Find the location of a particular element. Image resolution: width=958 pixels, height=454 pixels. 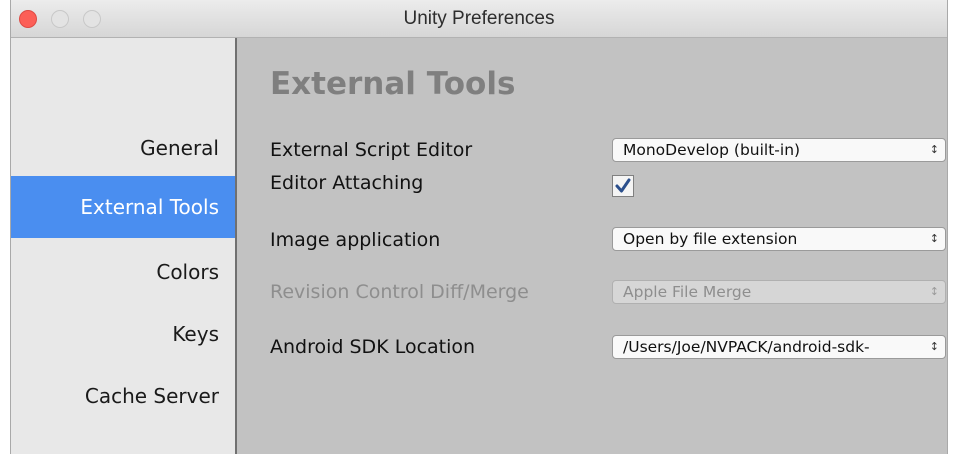

script-editor-value: MonoDevelop (built-in) is located at coordinates (712, 150).